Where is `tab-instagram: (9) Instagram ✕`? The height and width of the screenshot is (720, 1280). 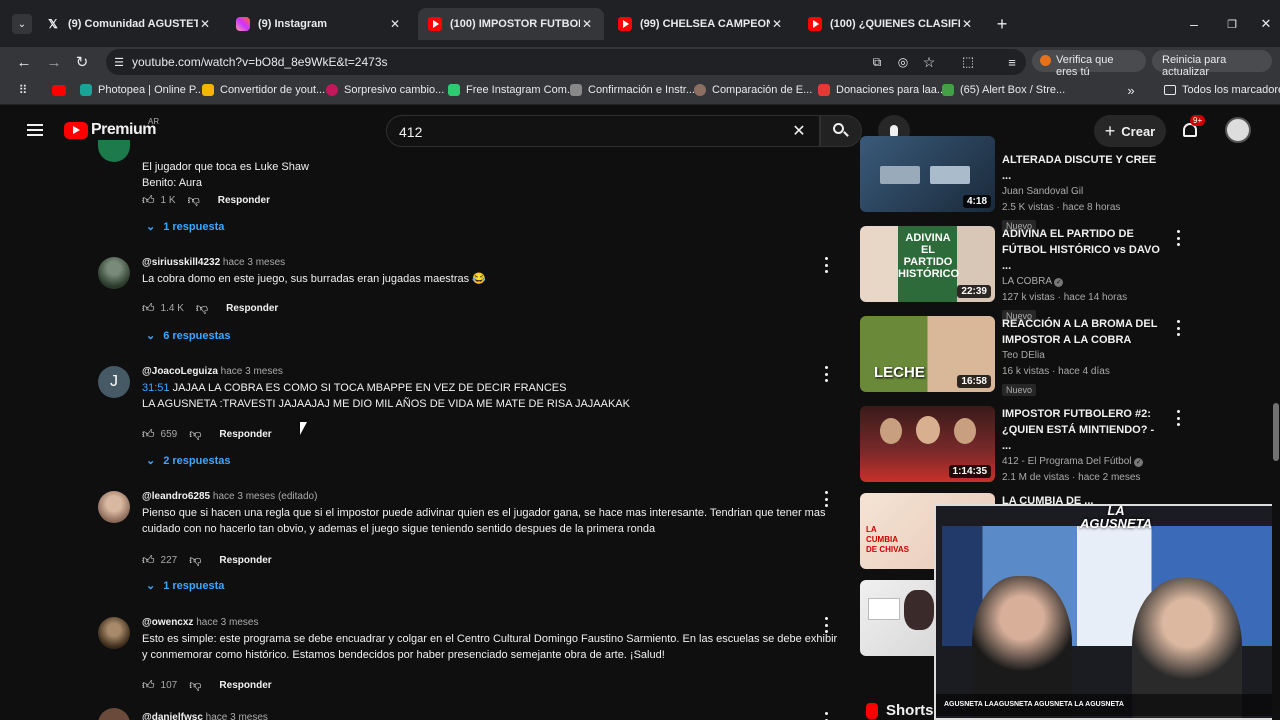 tab-instagram: (9) Instagram ✕ is located at coordinates (319, 24).